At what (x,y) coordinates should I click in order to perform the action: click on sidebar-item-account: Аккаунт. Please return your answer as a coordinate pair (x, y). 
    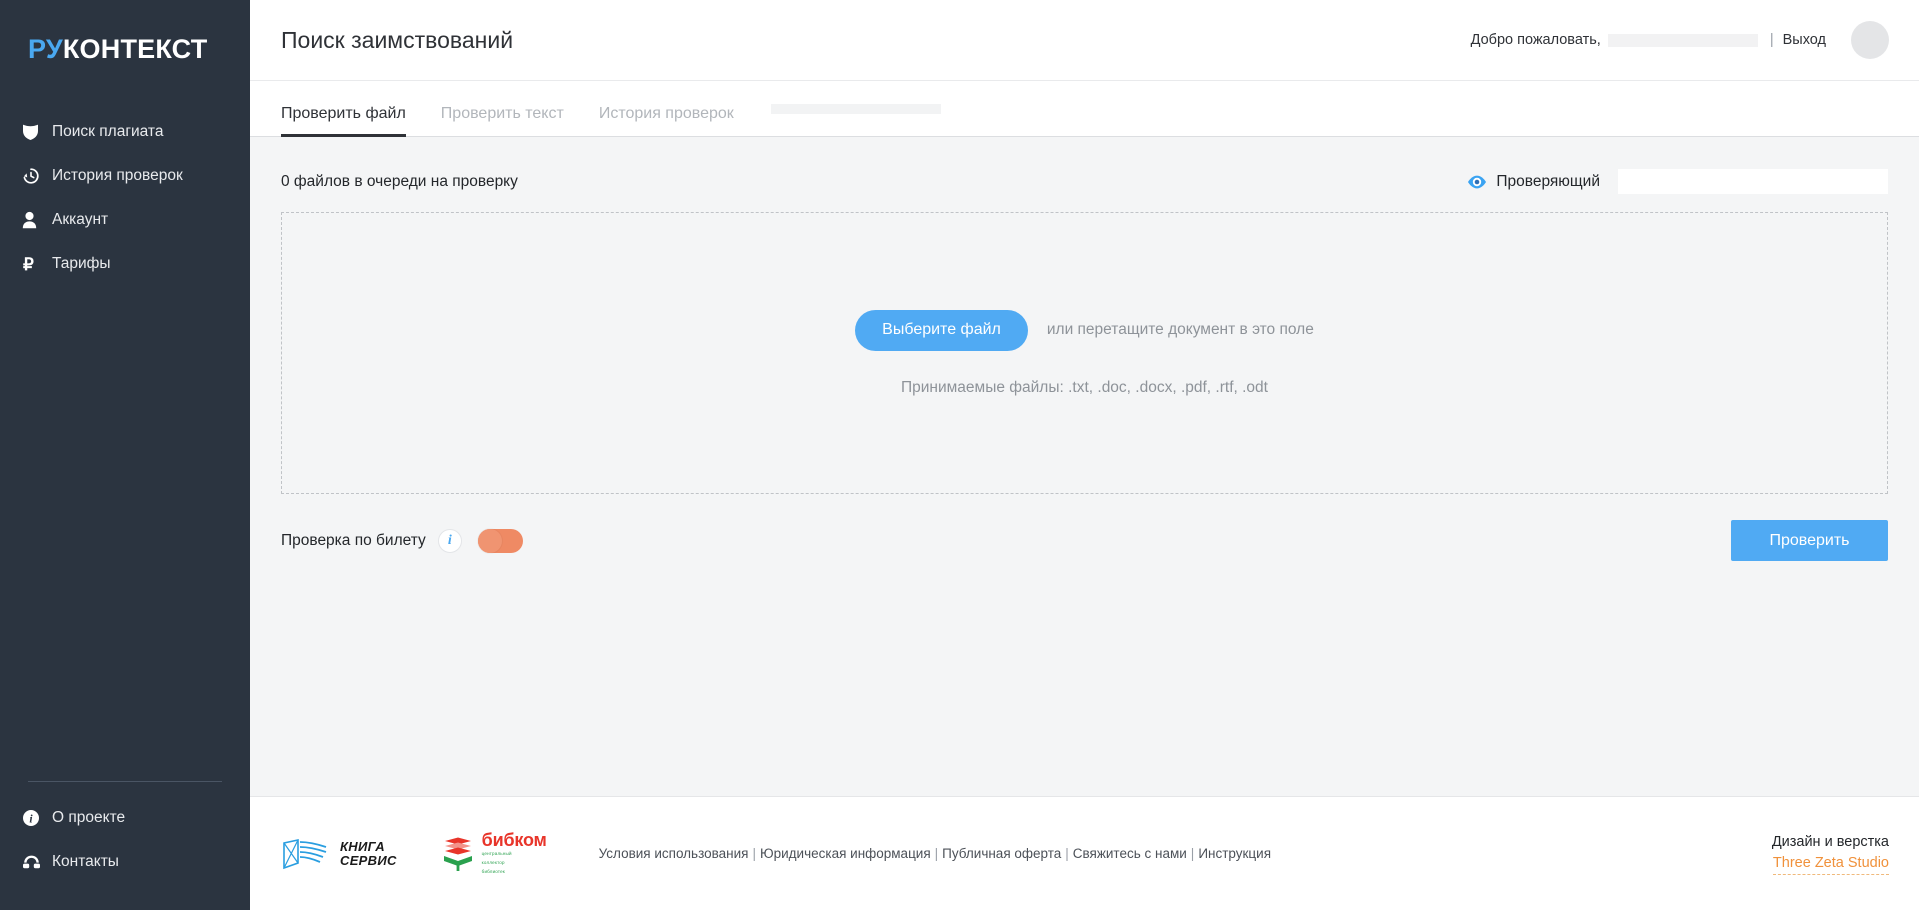
    Looking at the image, I should click on (125, 220).